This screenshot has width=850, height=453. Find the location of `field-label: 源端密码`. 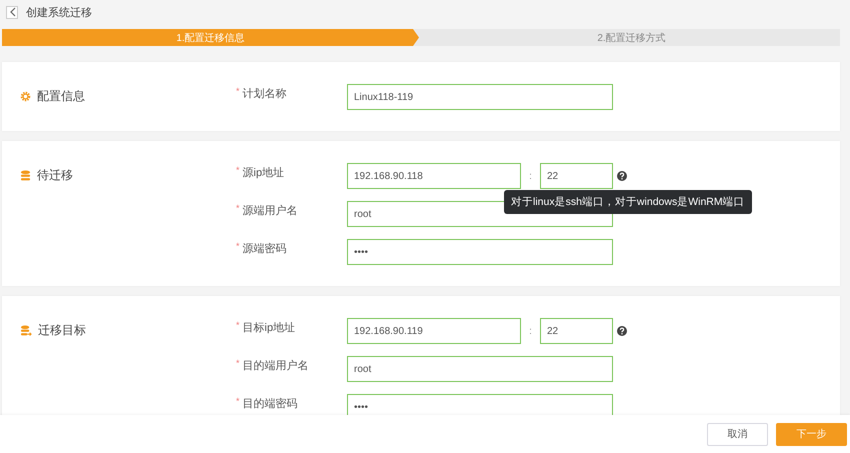

field-label: 源端密码 is located at coordinates (264, 249).